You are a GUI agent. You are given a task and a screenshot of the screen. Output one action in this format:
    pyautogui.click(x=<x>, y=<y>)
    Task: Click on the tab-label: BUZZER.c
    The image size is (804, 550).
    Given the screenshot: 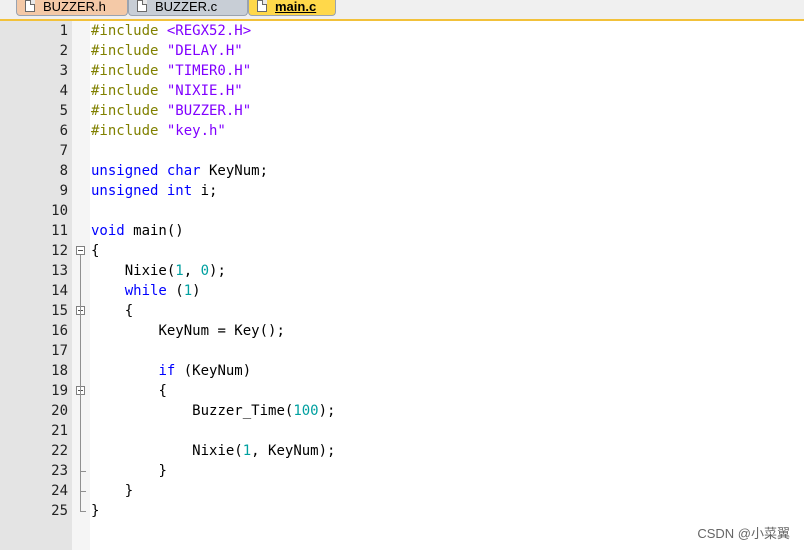 What is the action you would take?
    pyautogui.click(x=186, y=7)
    